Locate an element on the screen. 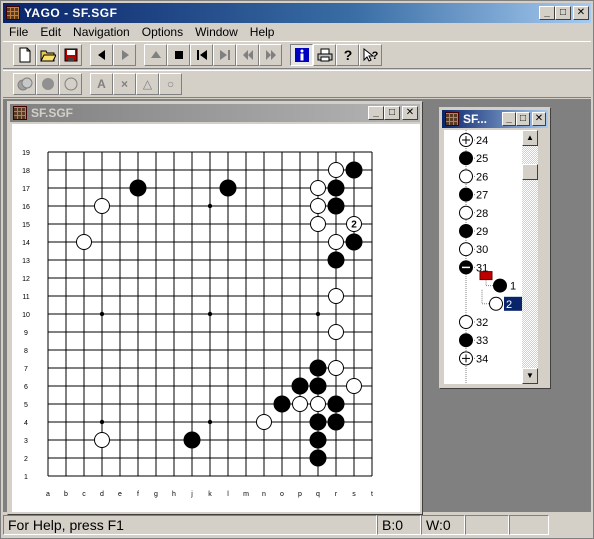  back-button is located at coordinates (101, 55).